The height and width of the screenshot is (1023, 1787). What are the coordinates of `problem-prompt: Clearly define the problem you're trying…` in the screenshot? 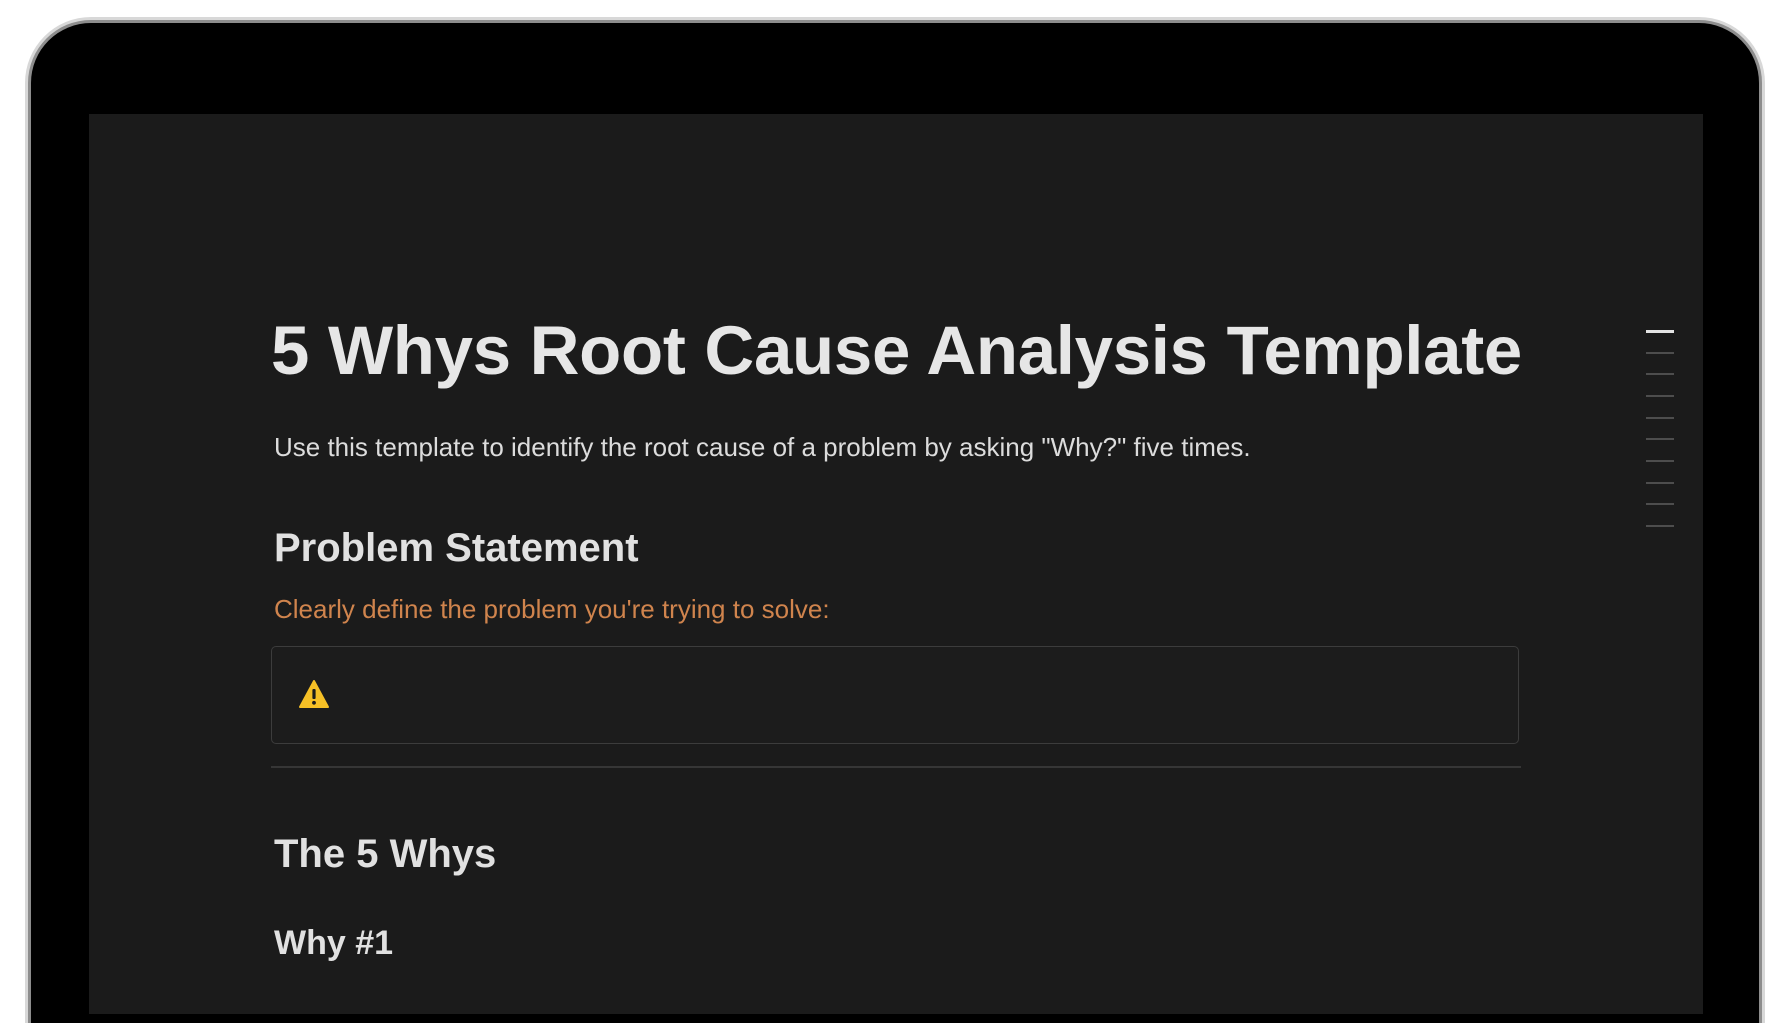 It's located at (552, 609).